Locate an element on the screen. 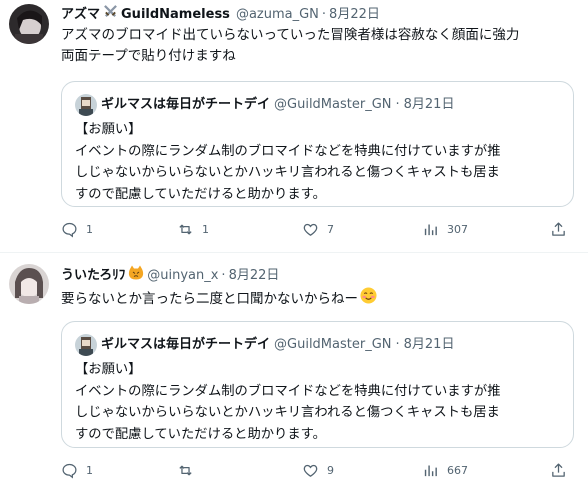 The height and width of the screenshot is (493, 588). smiling-face-emoji-icon is located at coordinates (368, 299).